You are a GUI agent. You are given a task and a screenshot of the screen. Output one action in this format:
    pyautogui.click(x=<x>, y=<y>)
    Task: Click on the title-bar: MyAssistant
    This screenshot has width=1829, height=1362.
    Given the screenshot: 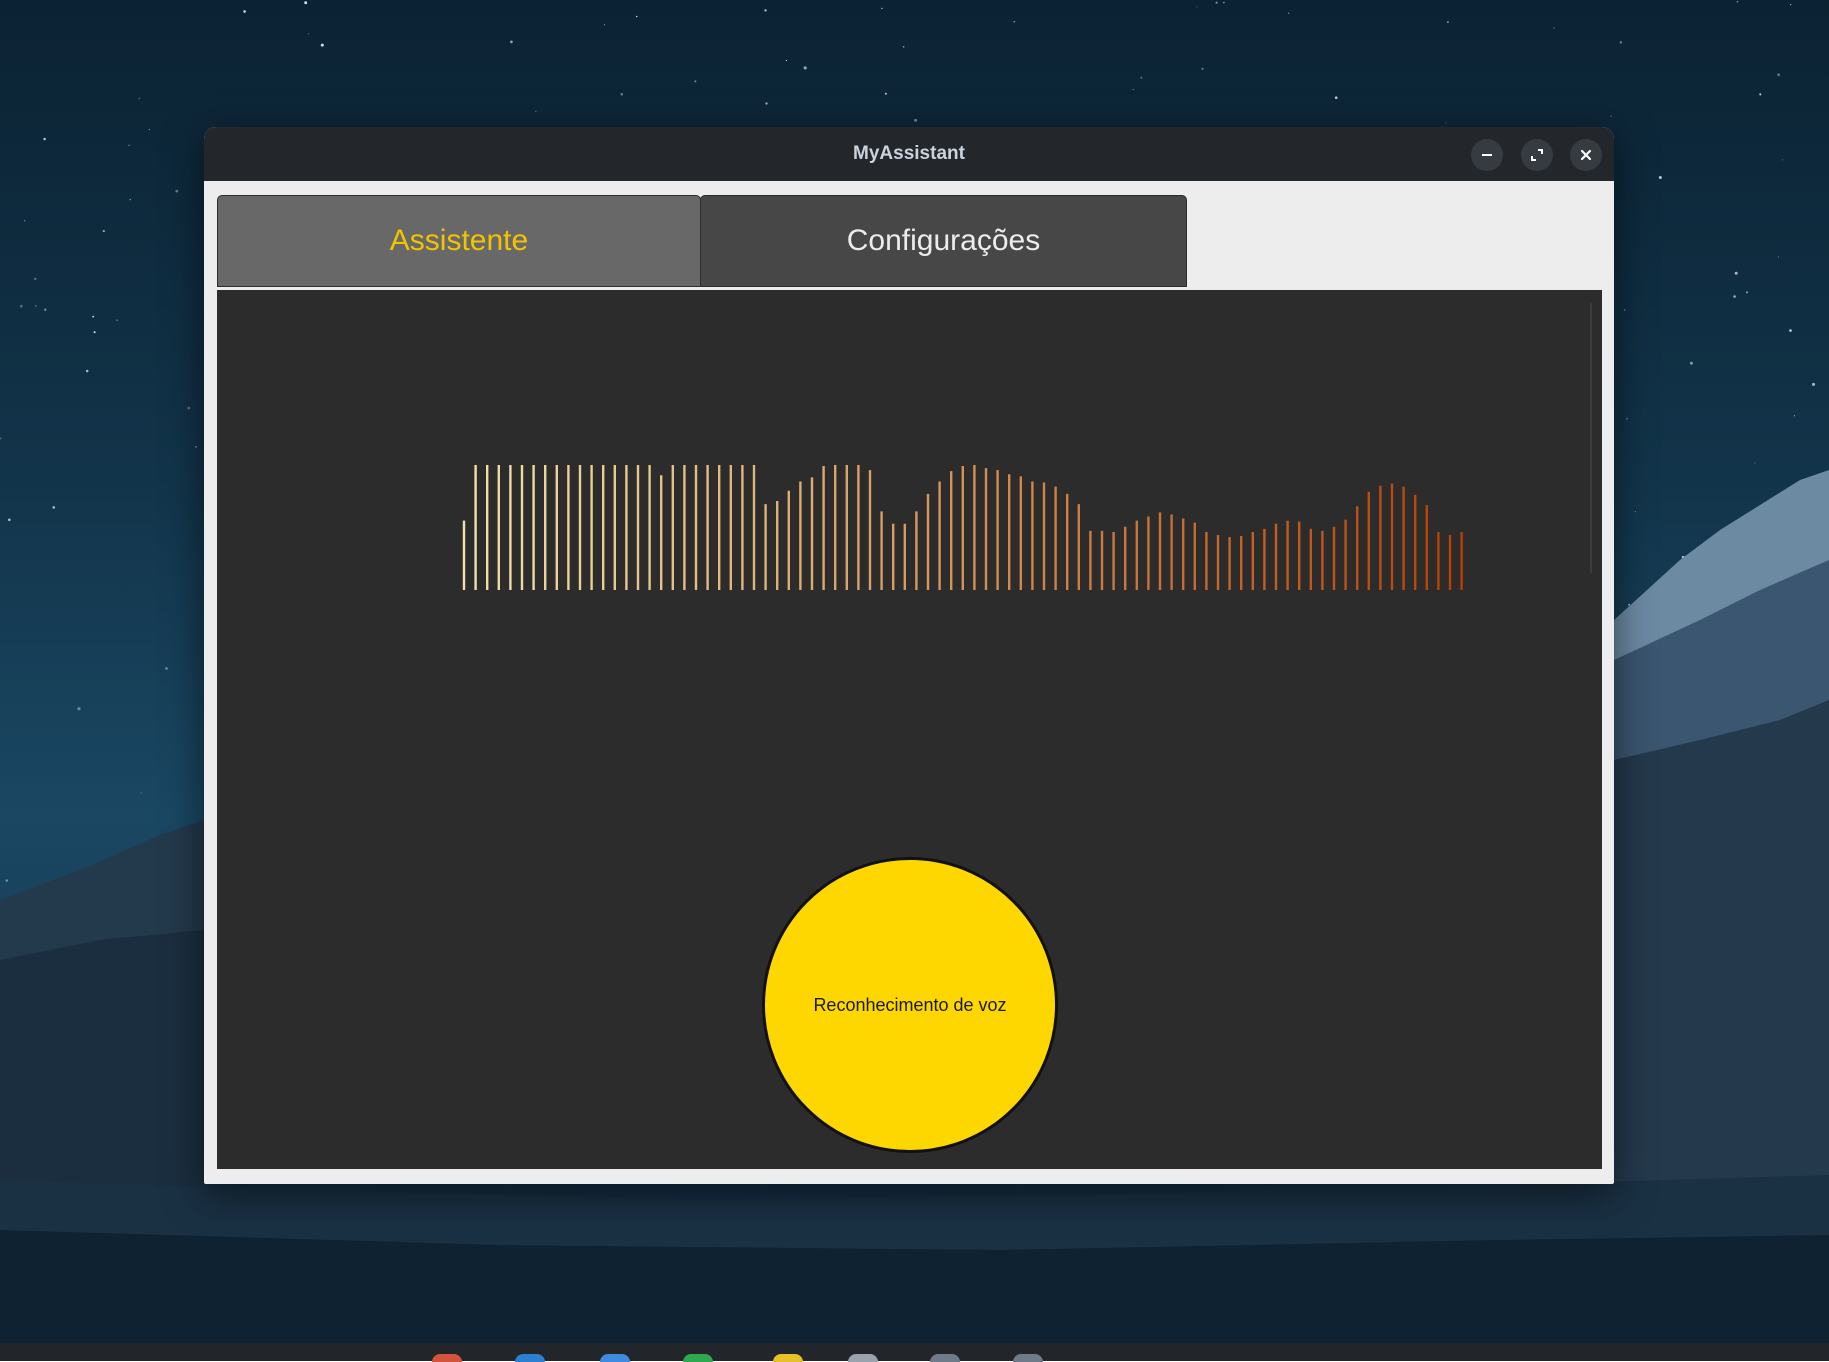 What is the action you would take?
    pyautogui.click(x=909, y=154)
    